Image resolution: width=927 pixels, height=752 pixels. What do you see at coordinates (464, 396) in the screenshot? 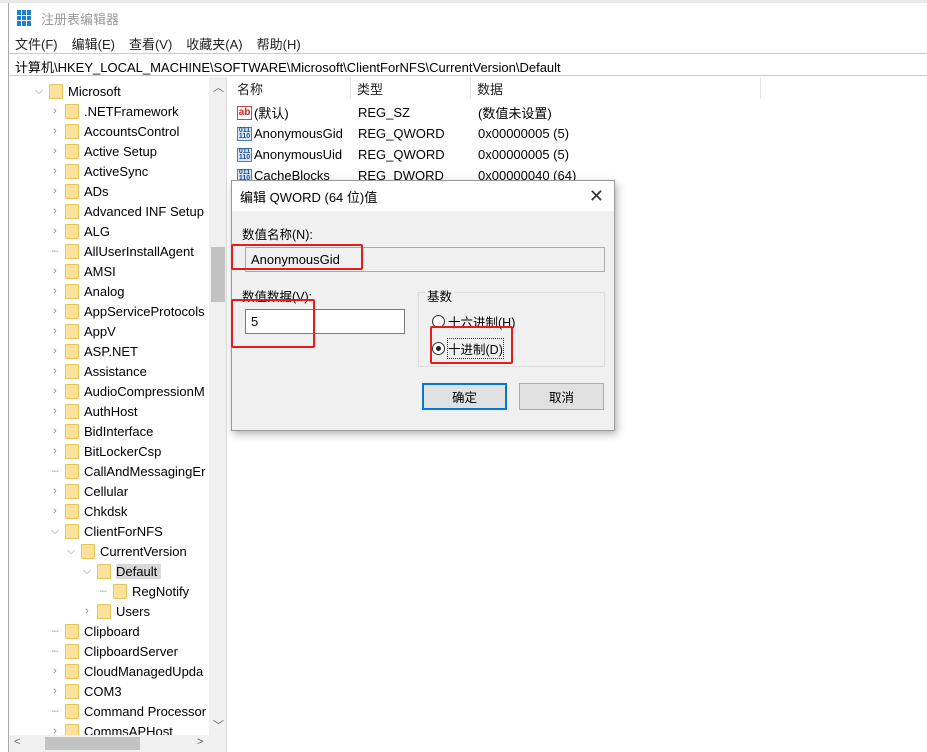
I see `ok-button: 确定` at bounding box center [464, 396].